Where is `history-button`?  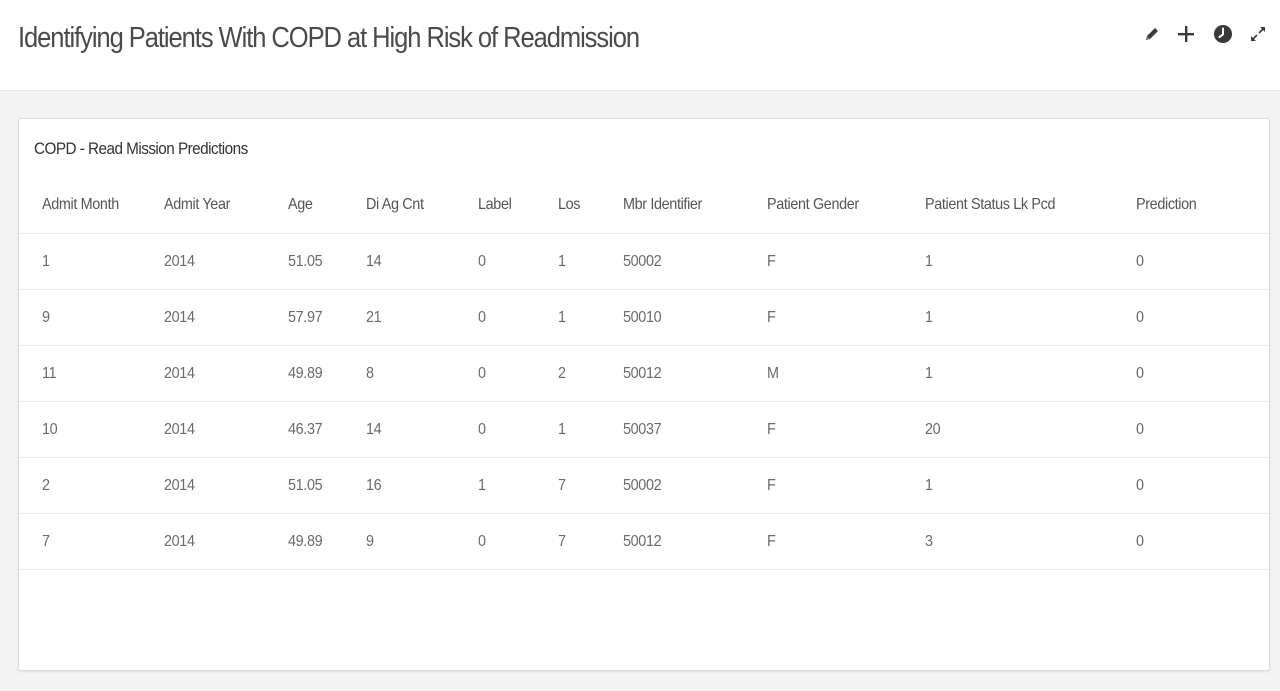 history-button is located at coordinates (1223, 34).